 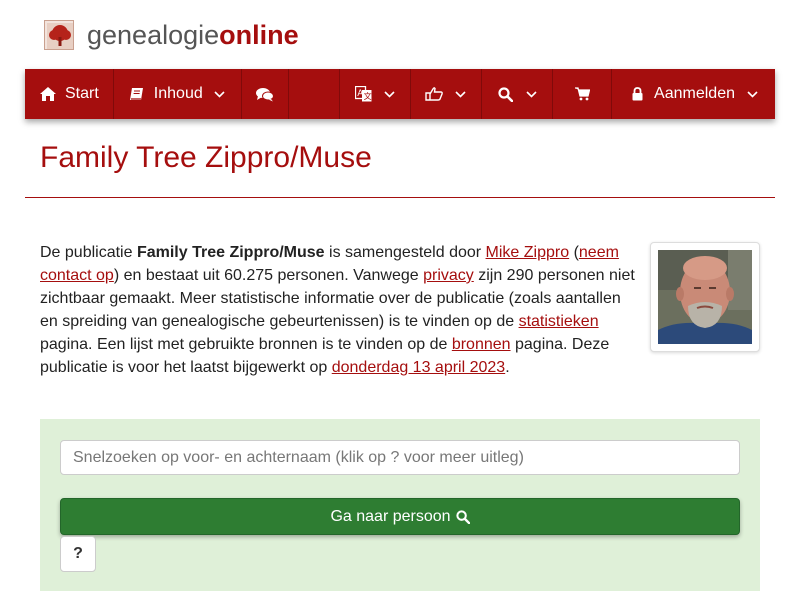 I want to click on author-photo, so click(x=705, y=297).